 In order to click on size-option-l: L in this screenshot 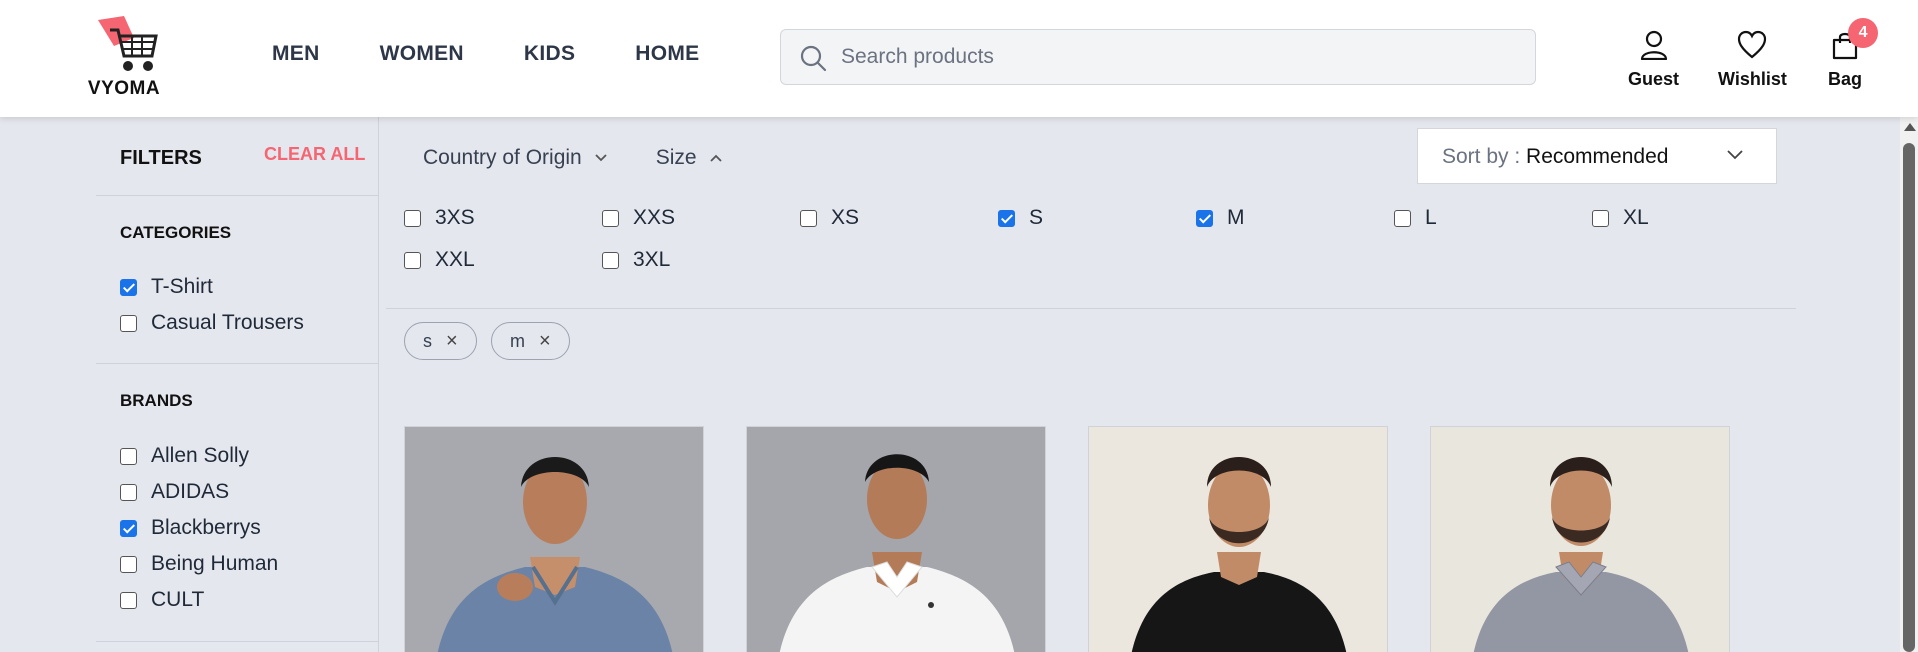, I will do `click(1415, 218)`.